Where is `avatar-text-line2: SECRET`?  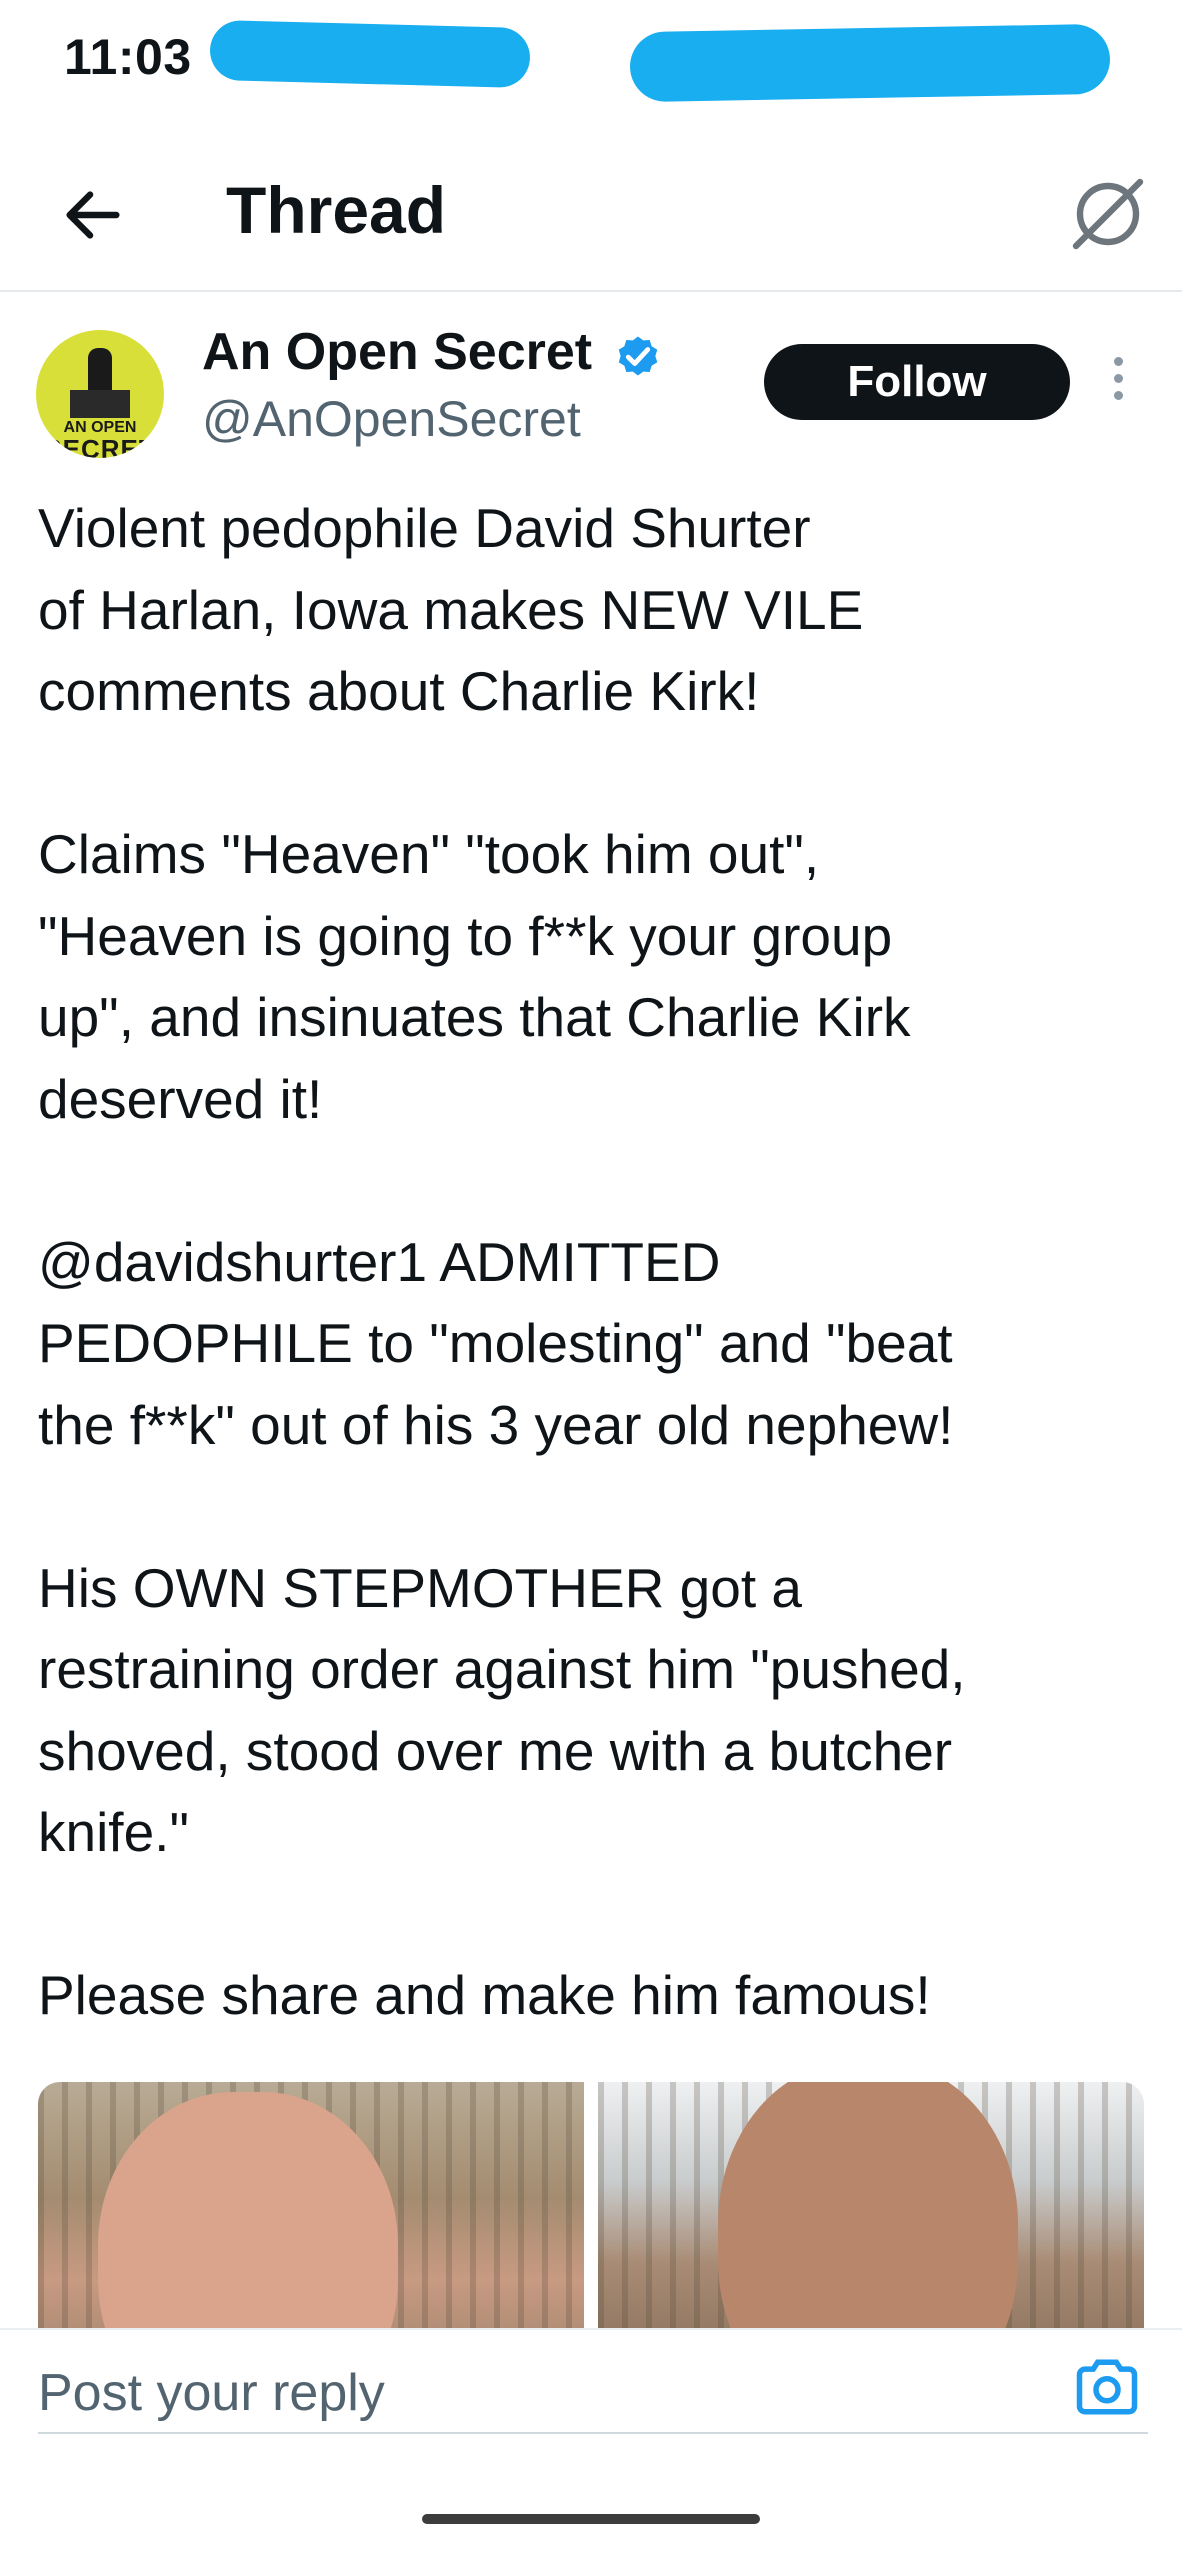 avatar-text-line2: SECRET is located at coordinates (100, 446).